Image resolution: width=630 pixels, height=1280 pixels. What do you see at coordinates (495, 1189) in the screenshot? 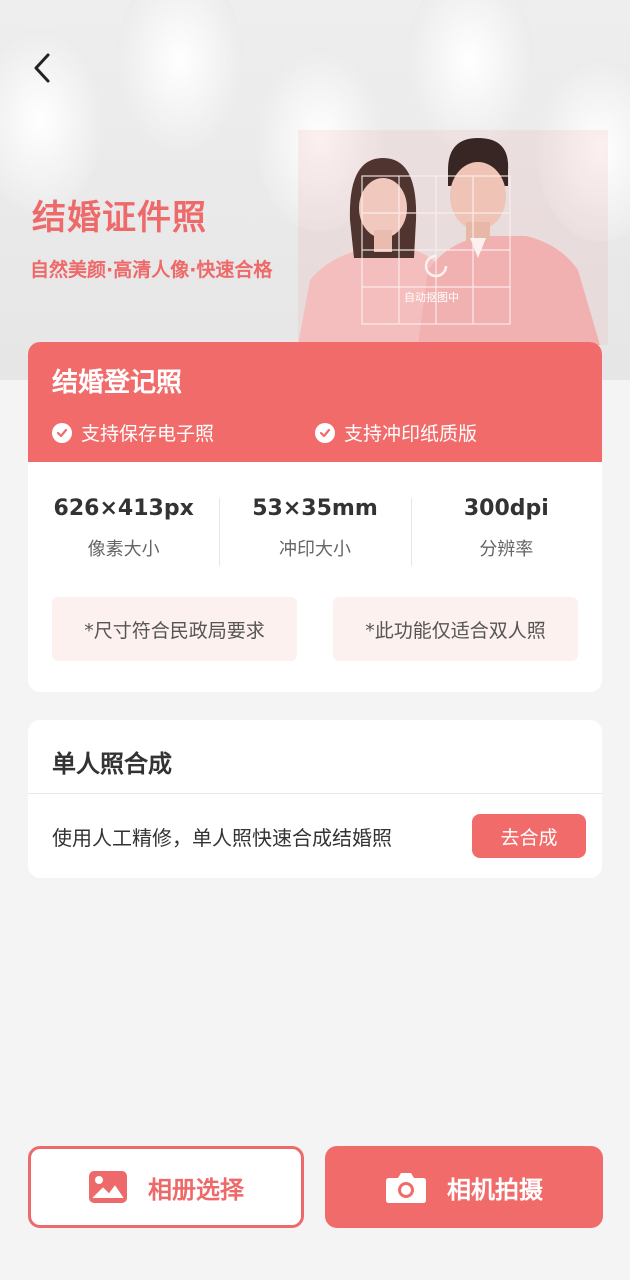
I see `camera-capture-label: 相机拍摄` at bounding box center [495, 1189].